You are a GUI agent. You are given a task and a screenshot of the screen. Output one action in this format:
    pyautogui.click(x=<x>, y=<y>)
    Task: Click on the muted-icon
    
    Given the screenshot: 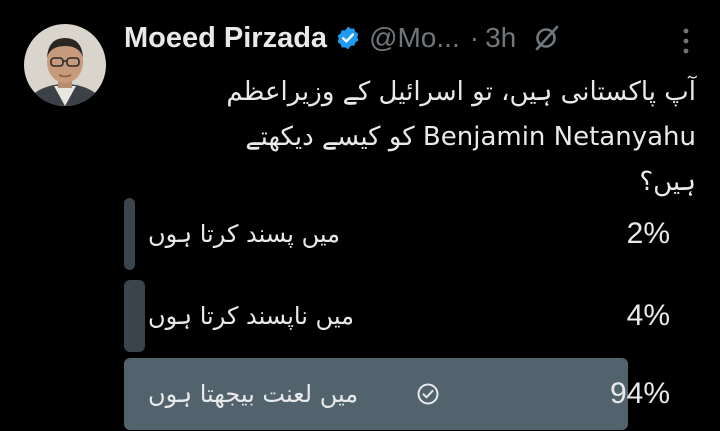 What is the action you would take?
    pyautogui.click(x=547, y=38)
    